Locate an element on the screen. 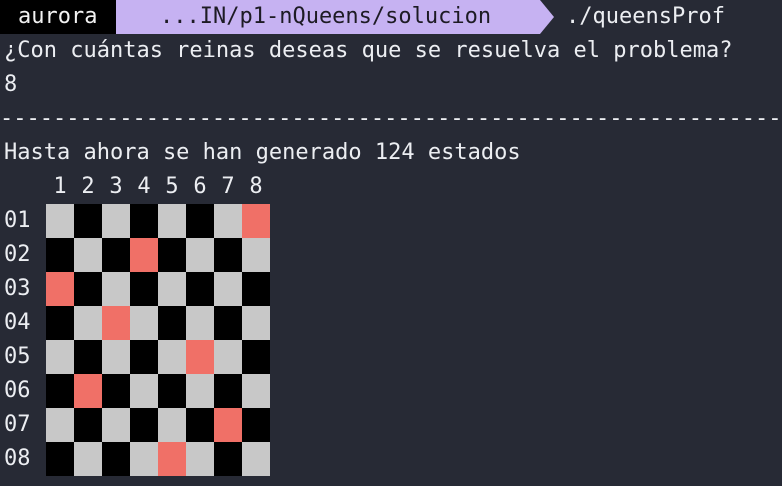  column-header: 2 is located at coordinates (88, 186).